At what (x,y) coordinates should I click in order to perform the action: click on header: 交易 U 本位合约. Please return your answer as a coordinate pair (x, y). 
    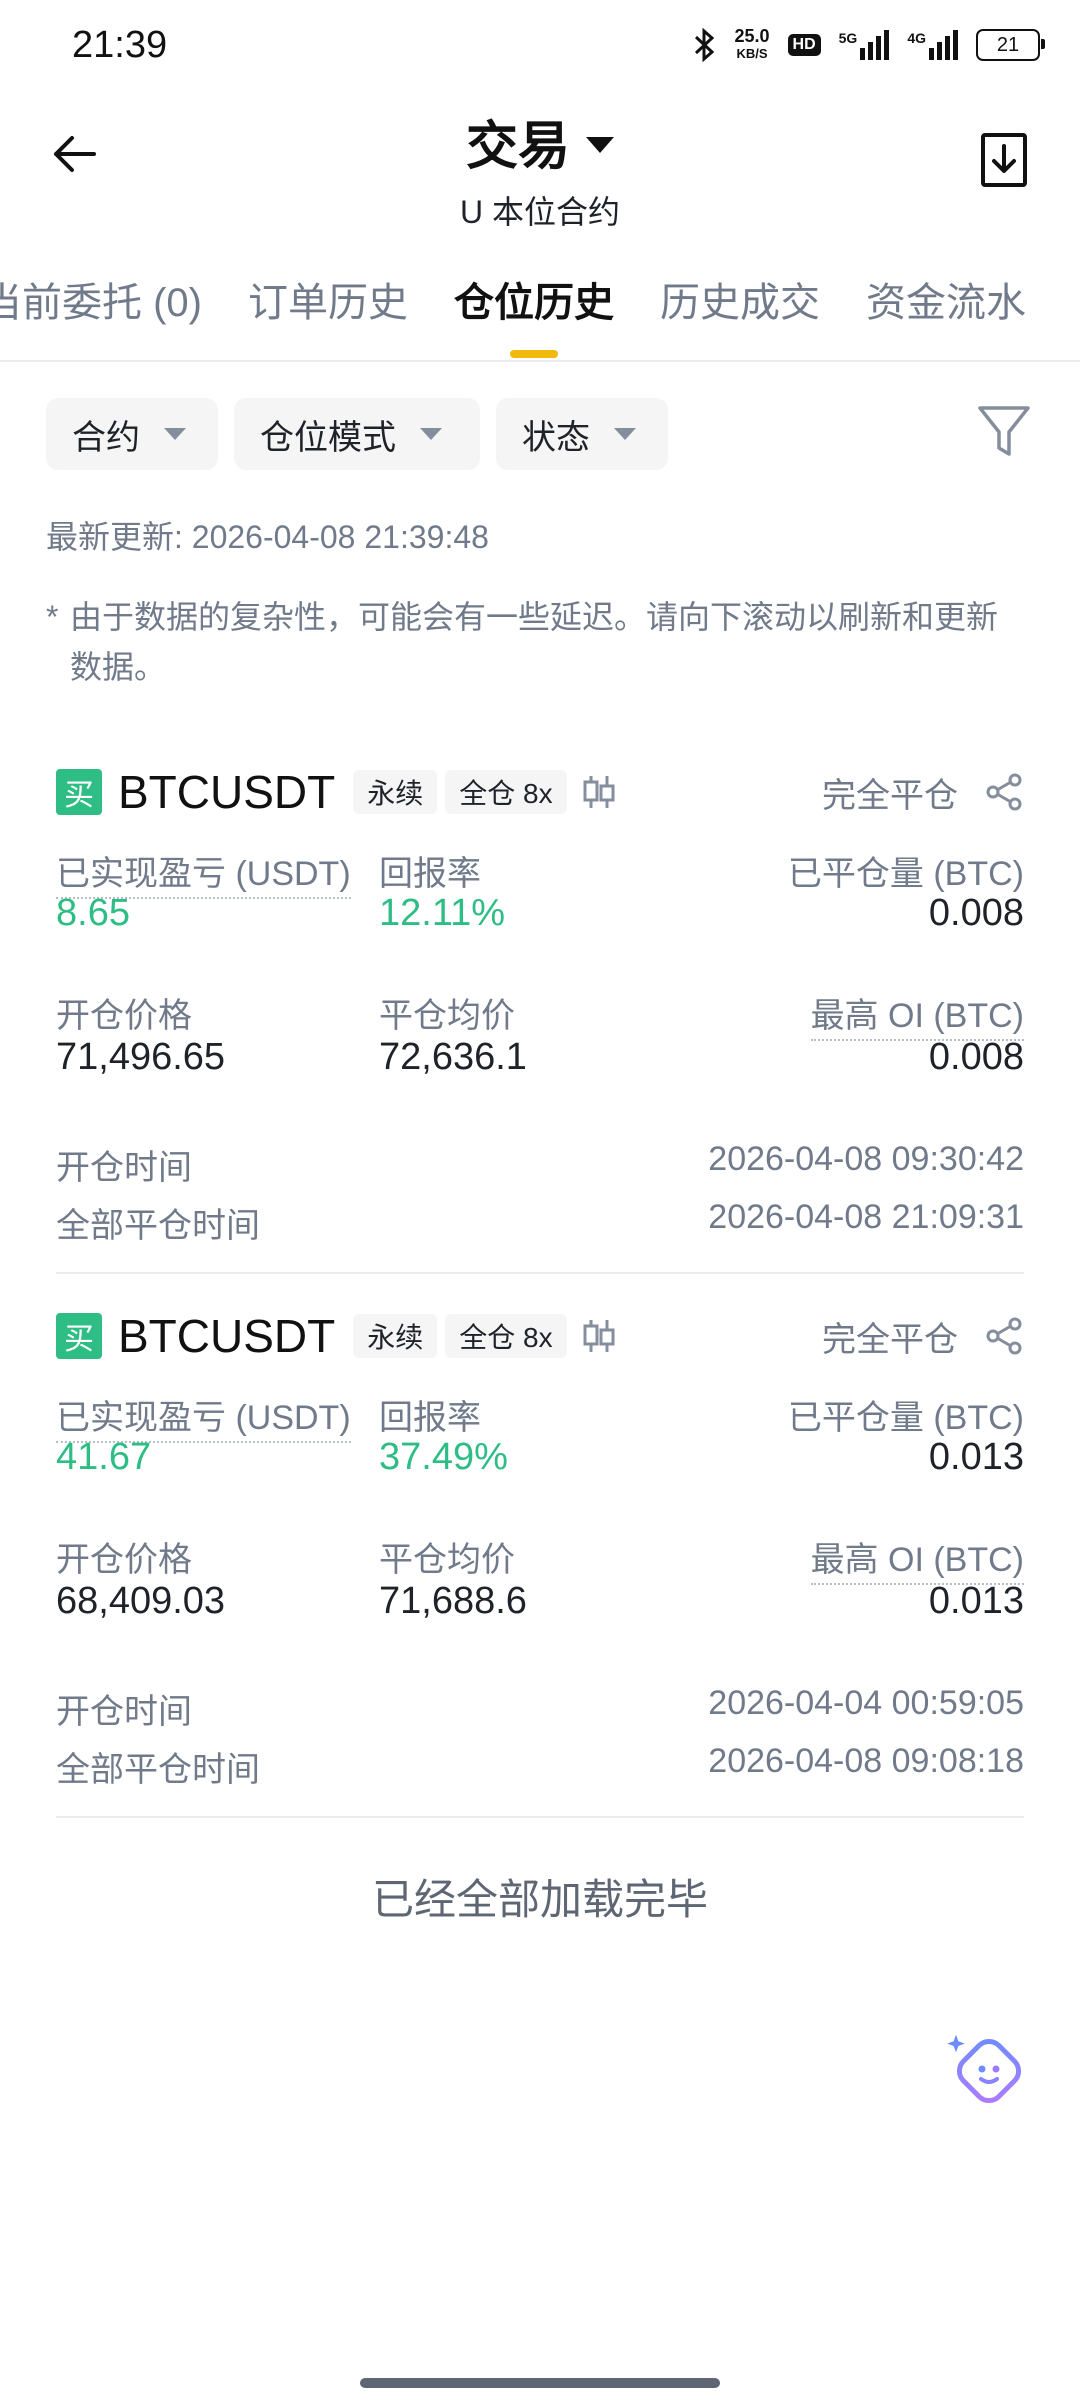
    Looking at the image, I should click on (540, 168).